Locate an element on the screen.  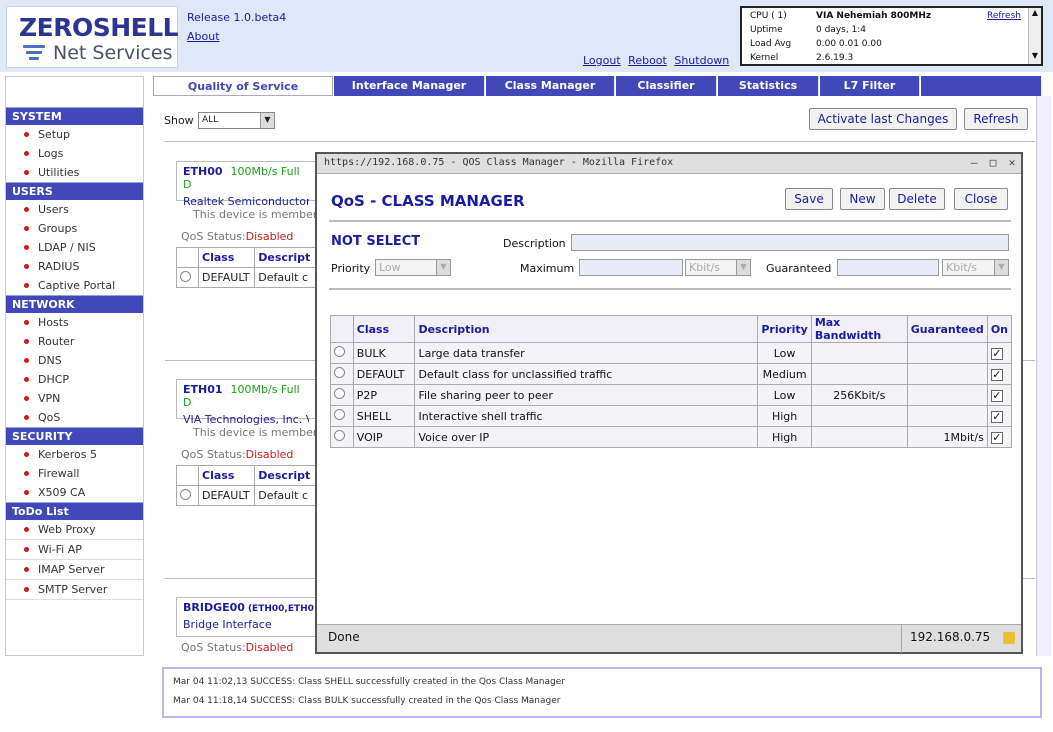
class-cell: DEFAULT is located at coordinates (226, 277).